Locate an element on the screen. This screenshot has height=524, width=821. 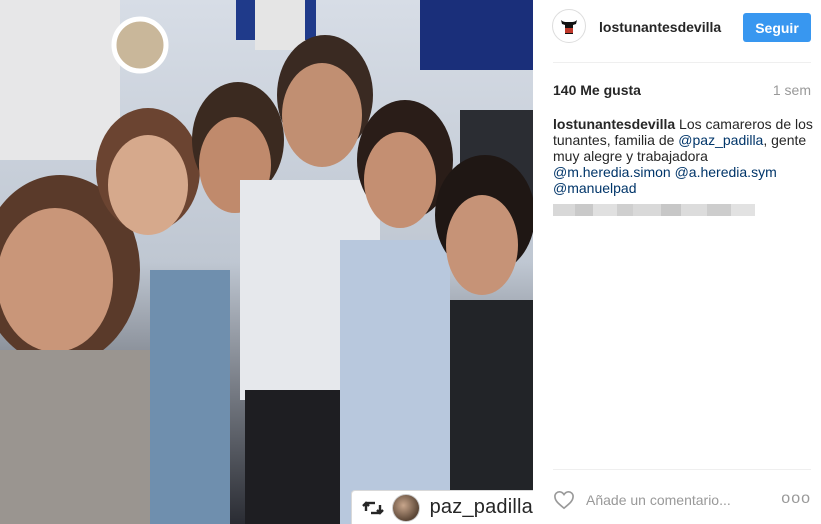
likes-count: 140 Me gusta is located at coordinates (597, 90).